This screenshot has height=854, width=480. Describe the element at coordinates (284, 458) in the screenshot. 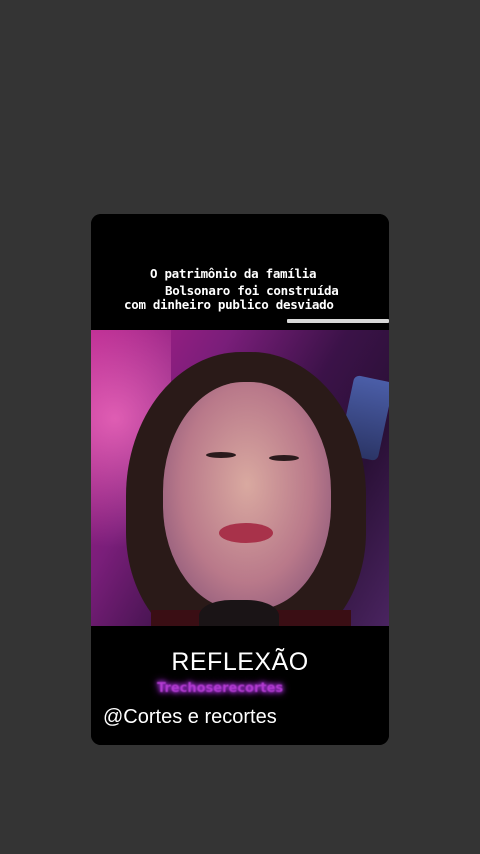

I see `right-eye` at that location.